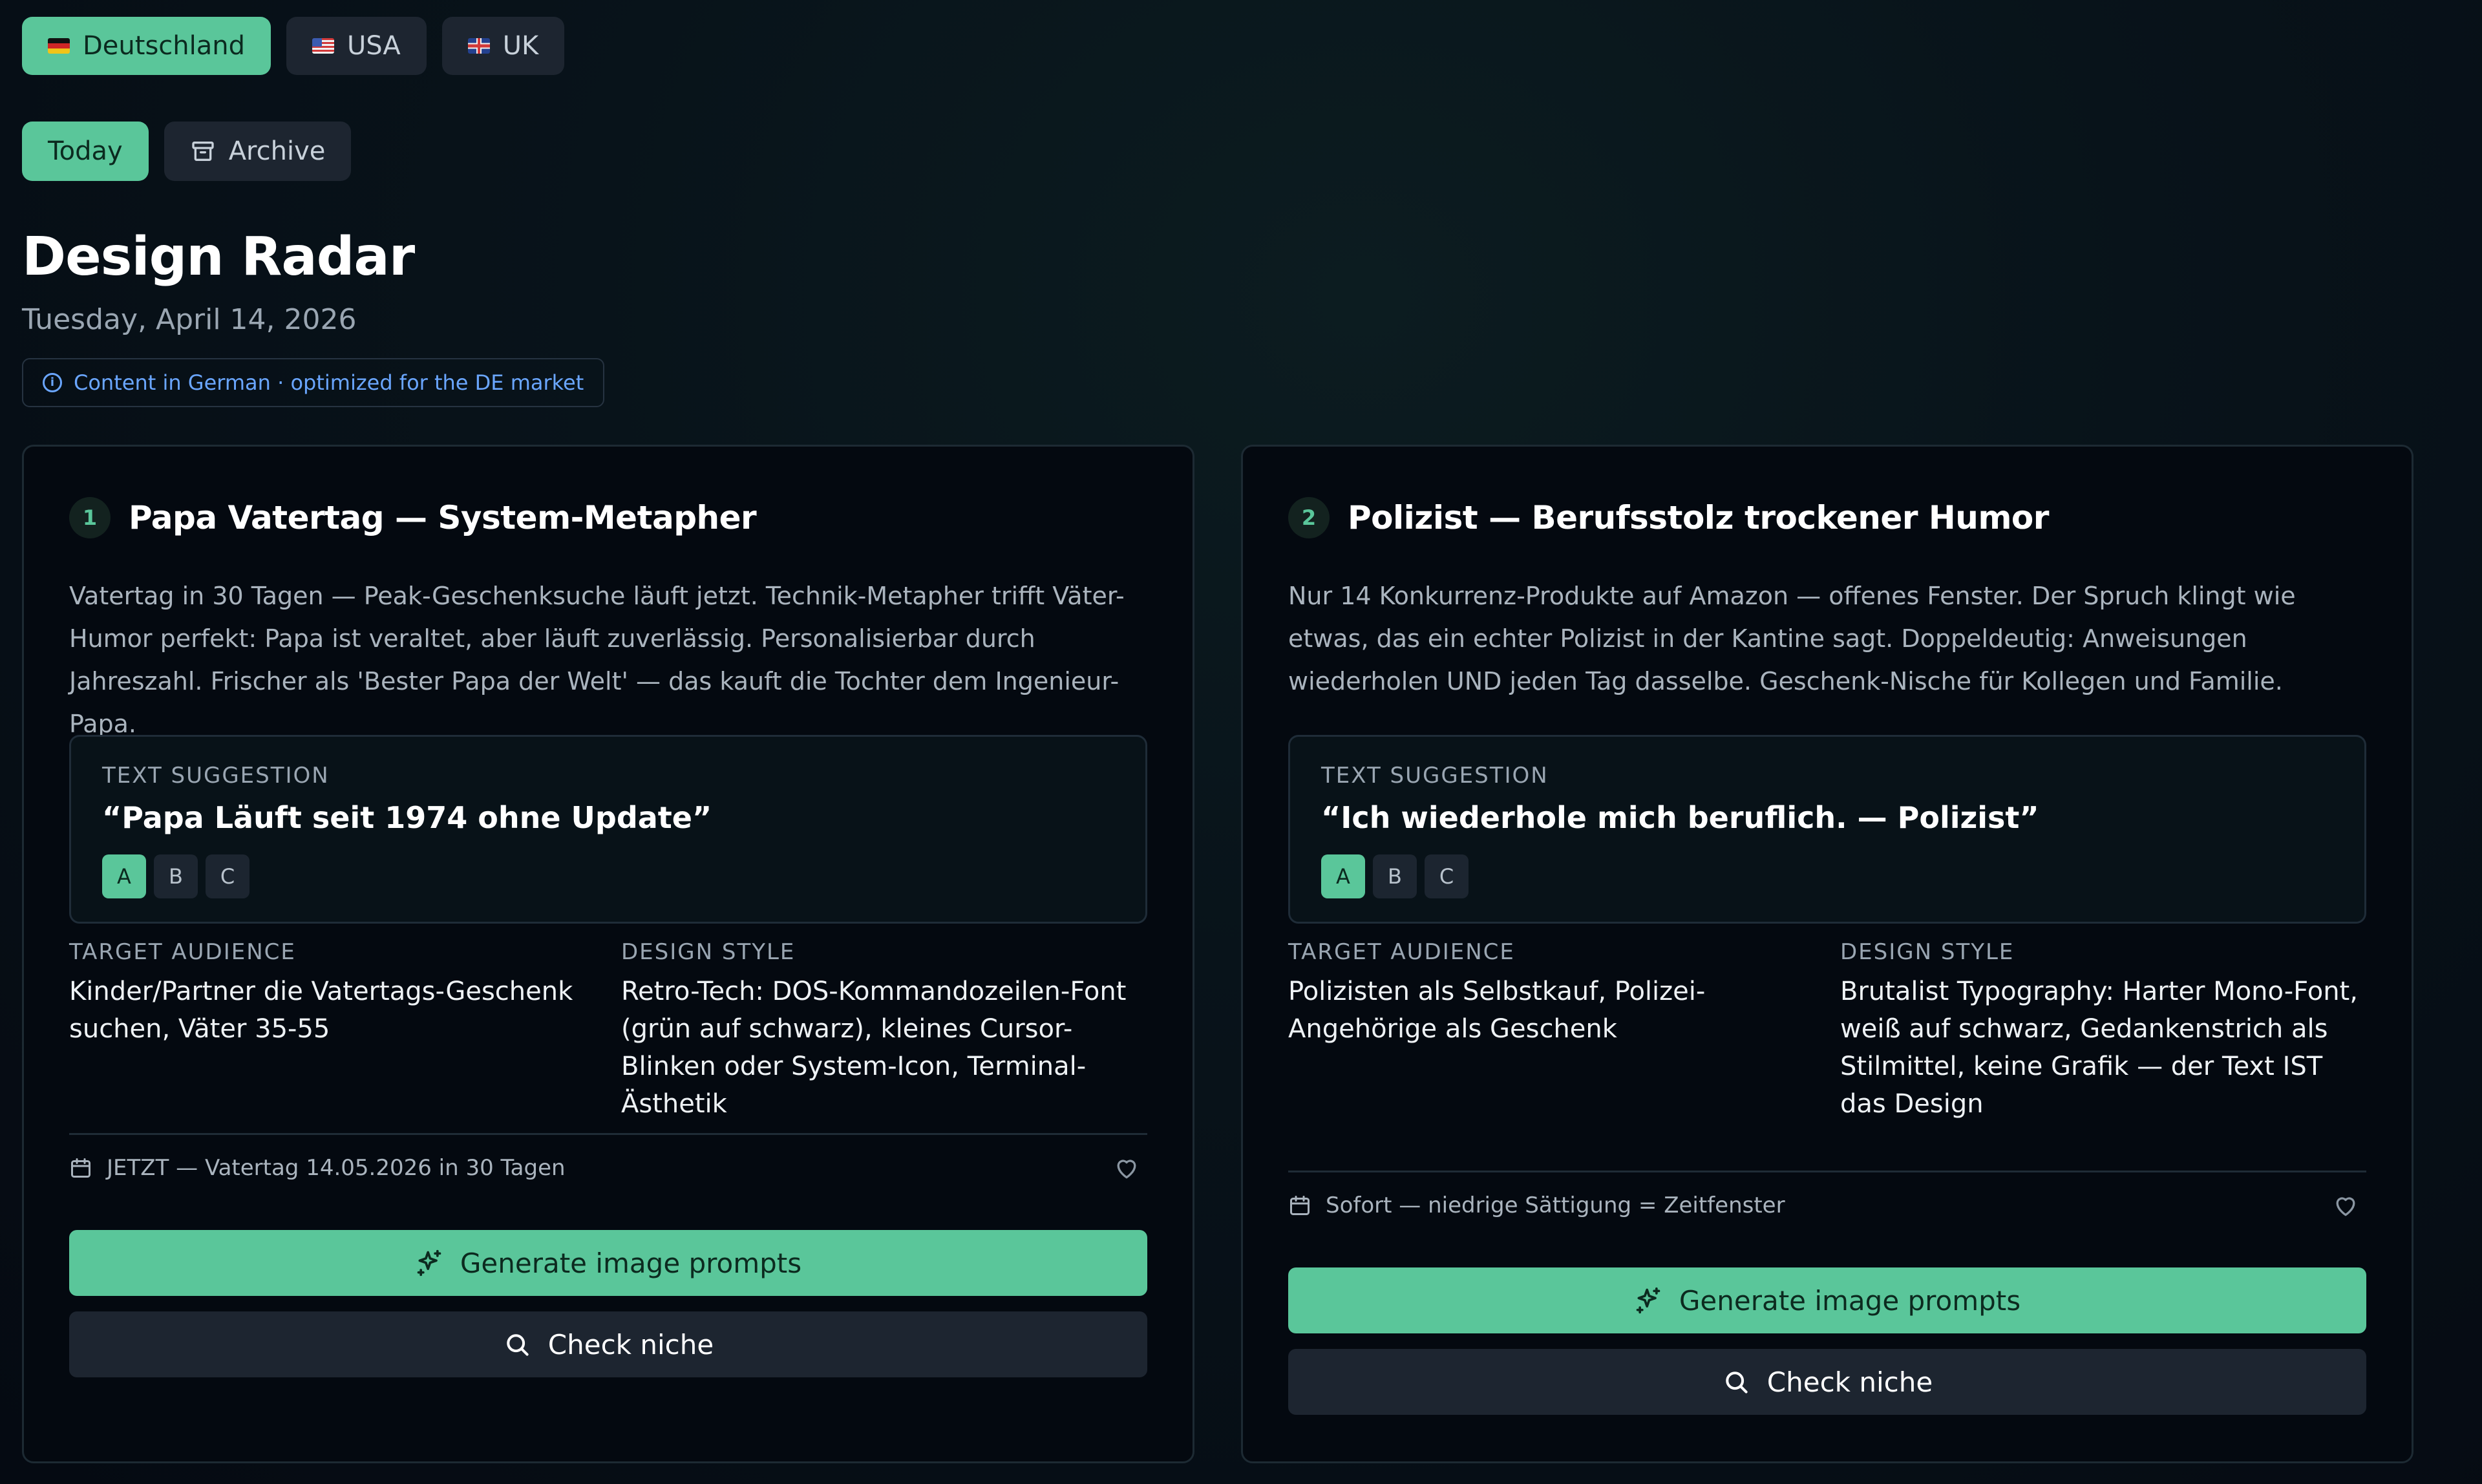 This screenshot has width=2482, height=1484. I want to click on market-tabs: Deutschland USA UK, so click(1217, 46).